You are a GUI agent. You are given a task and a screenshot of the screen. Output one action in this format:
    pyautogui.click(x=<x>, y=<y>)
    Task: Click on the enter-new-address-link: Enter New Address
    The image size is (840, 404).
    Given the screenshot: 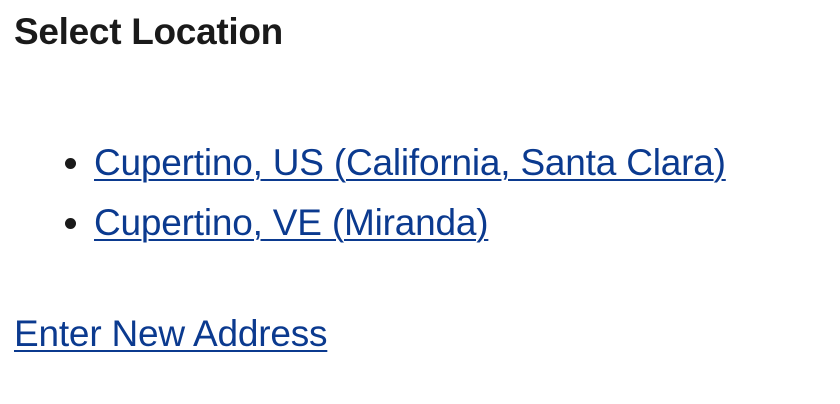 What is the action you would take?
    pyautogui.click(x=171, y=333)
    